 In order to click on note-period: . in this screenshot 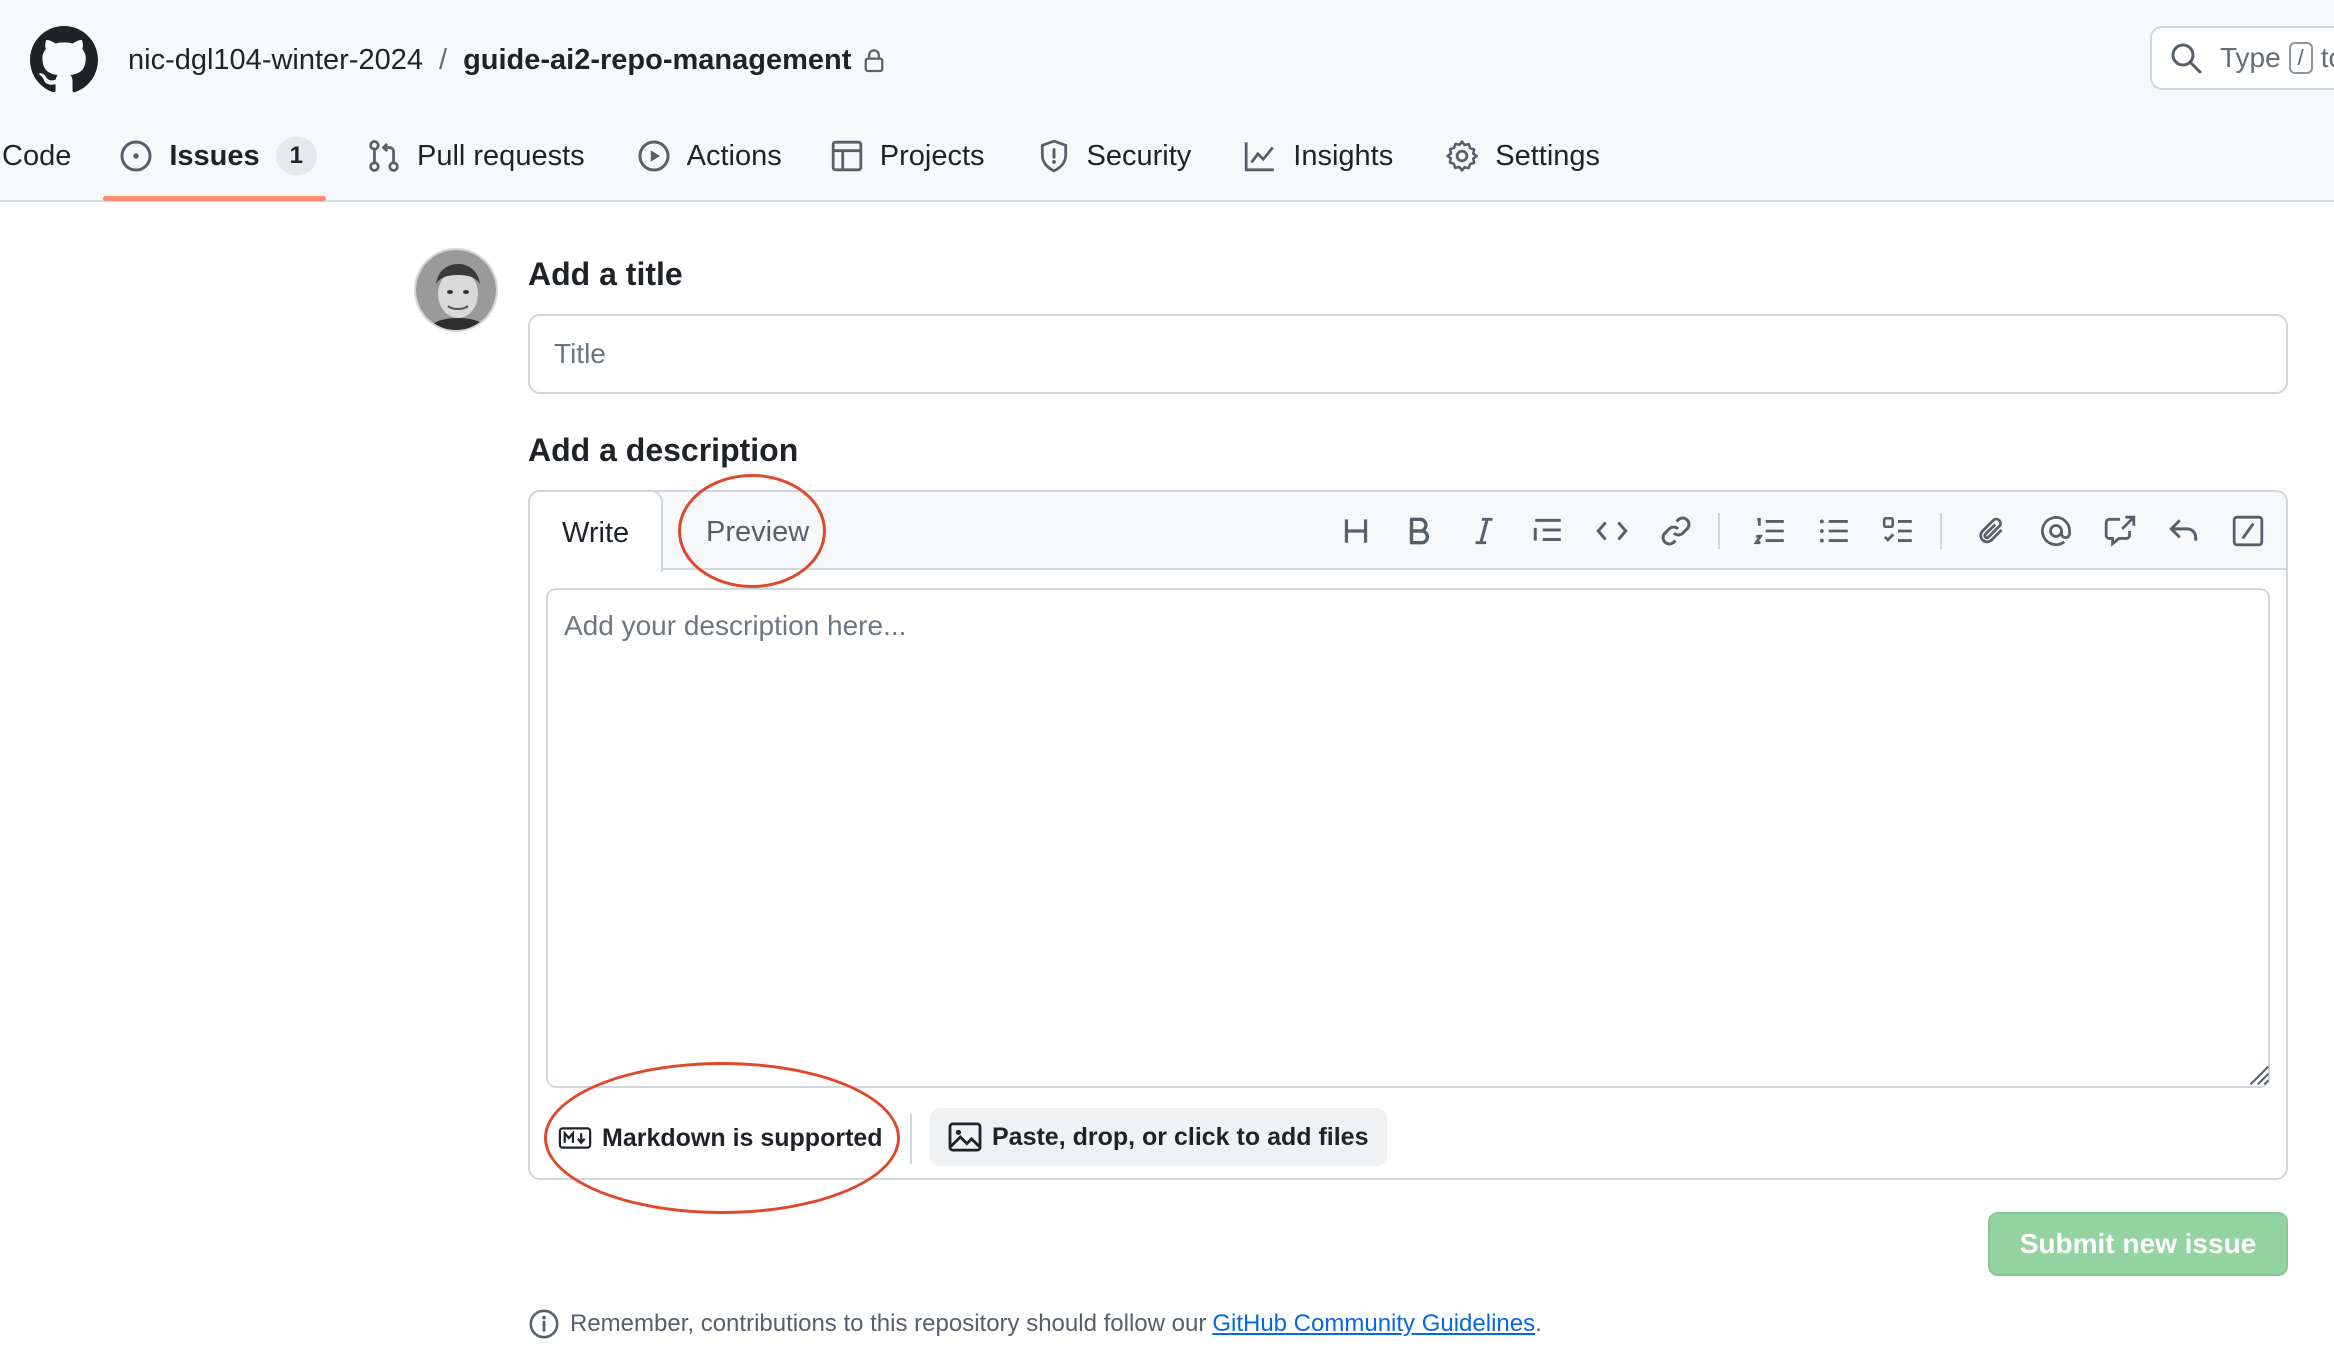, I will do `click(1538, 1323)`.